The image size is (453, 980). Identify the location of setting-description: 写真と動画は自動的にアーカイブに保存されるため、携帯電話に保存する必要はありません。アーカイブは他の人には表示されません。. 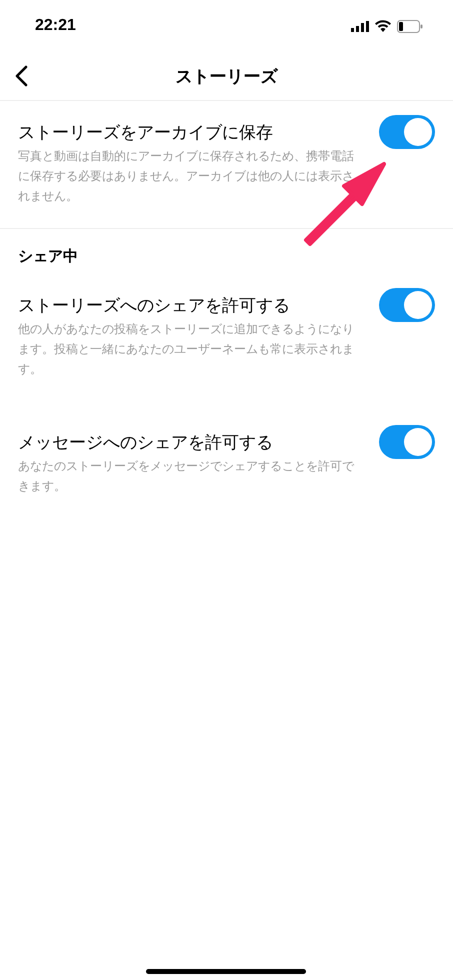
(186, 176).